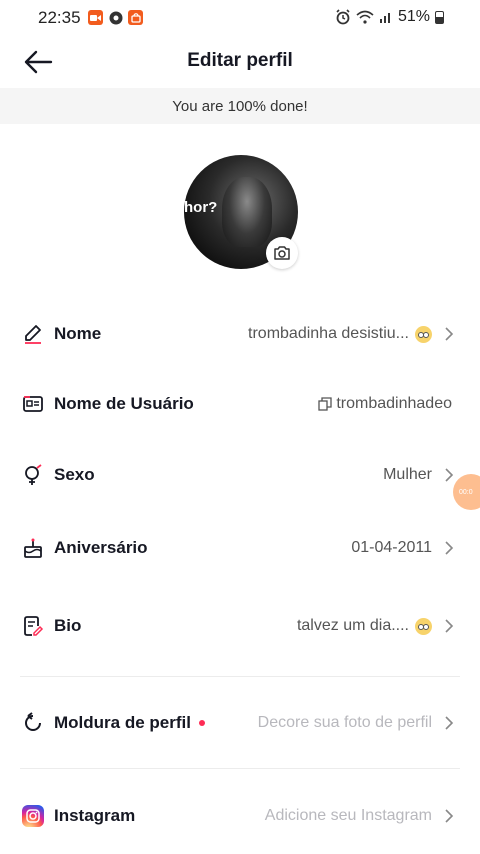 This screenshot has height=854, width=480. What do you see at coordinates (33, 475) in the screenshot?
I see `gender-icon` at bounding box center [33, 475].